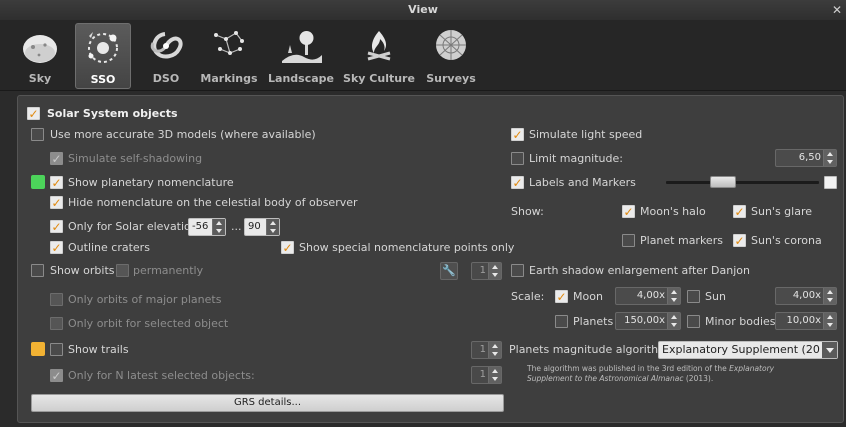  I want to click on latest-selected-checkbox, so click(56, 376).